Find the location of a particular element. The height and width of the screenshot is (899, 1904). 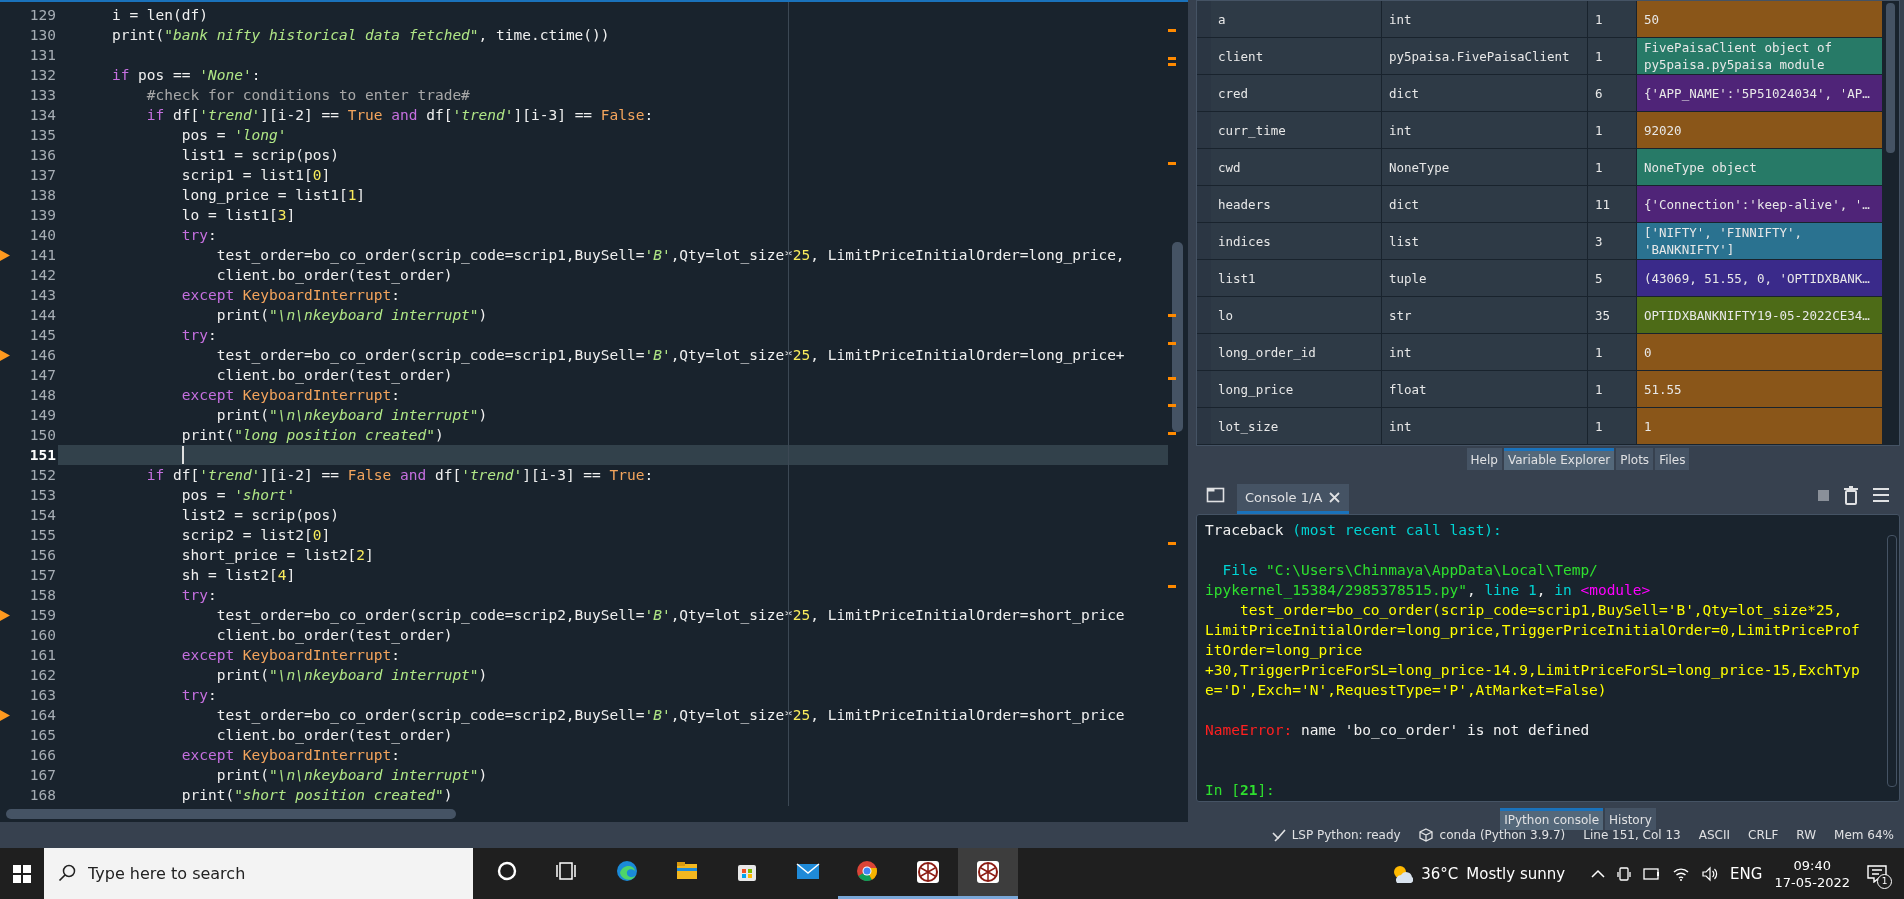

console-line: e='D',Exch='N',RequestType='P',AtMarket=False) is located at coordinates (1406, 690).